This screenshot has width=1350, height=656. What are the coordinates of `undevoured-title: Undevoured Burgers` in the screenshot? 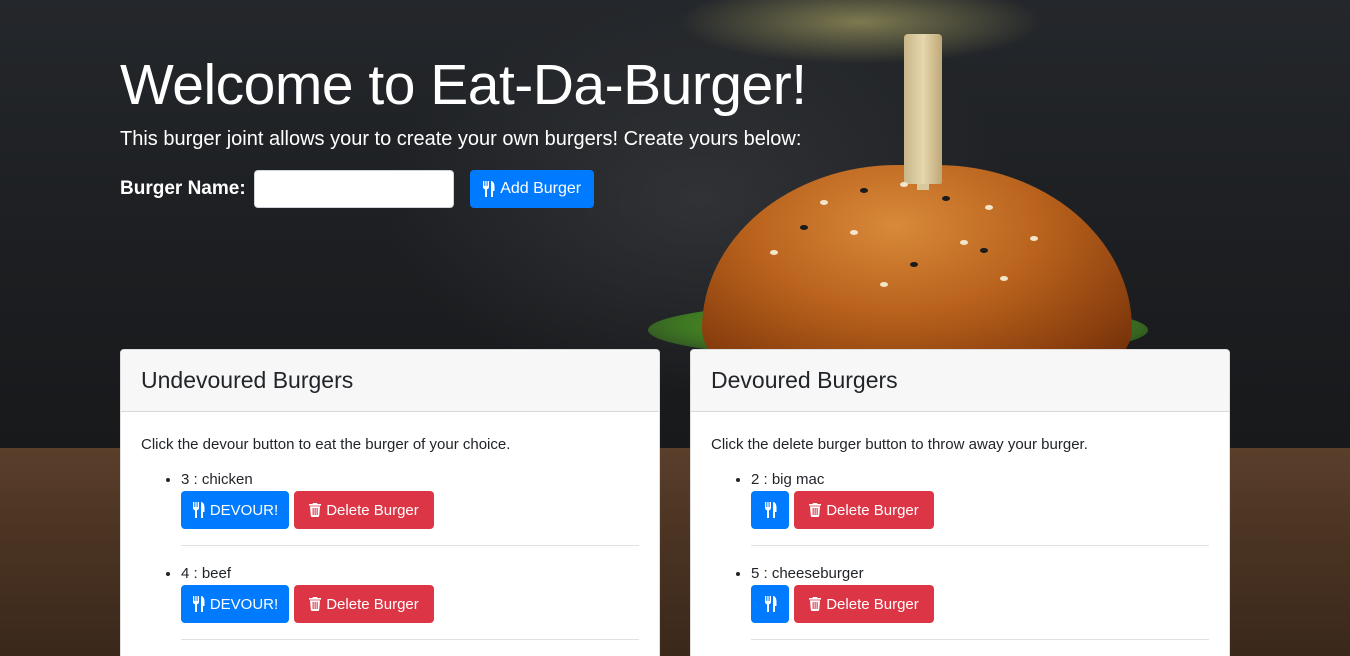 It's located at (247, 380).